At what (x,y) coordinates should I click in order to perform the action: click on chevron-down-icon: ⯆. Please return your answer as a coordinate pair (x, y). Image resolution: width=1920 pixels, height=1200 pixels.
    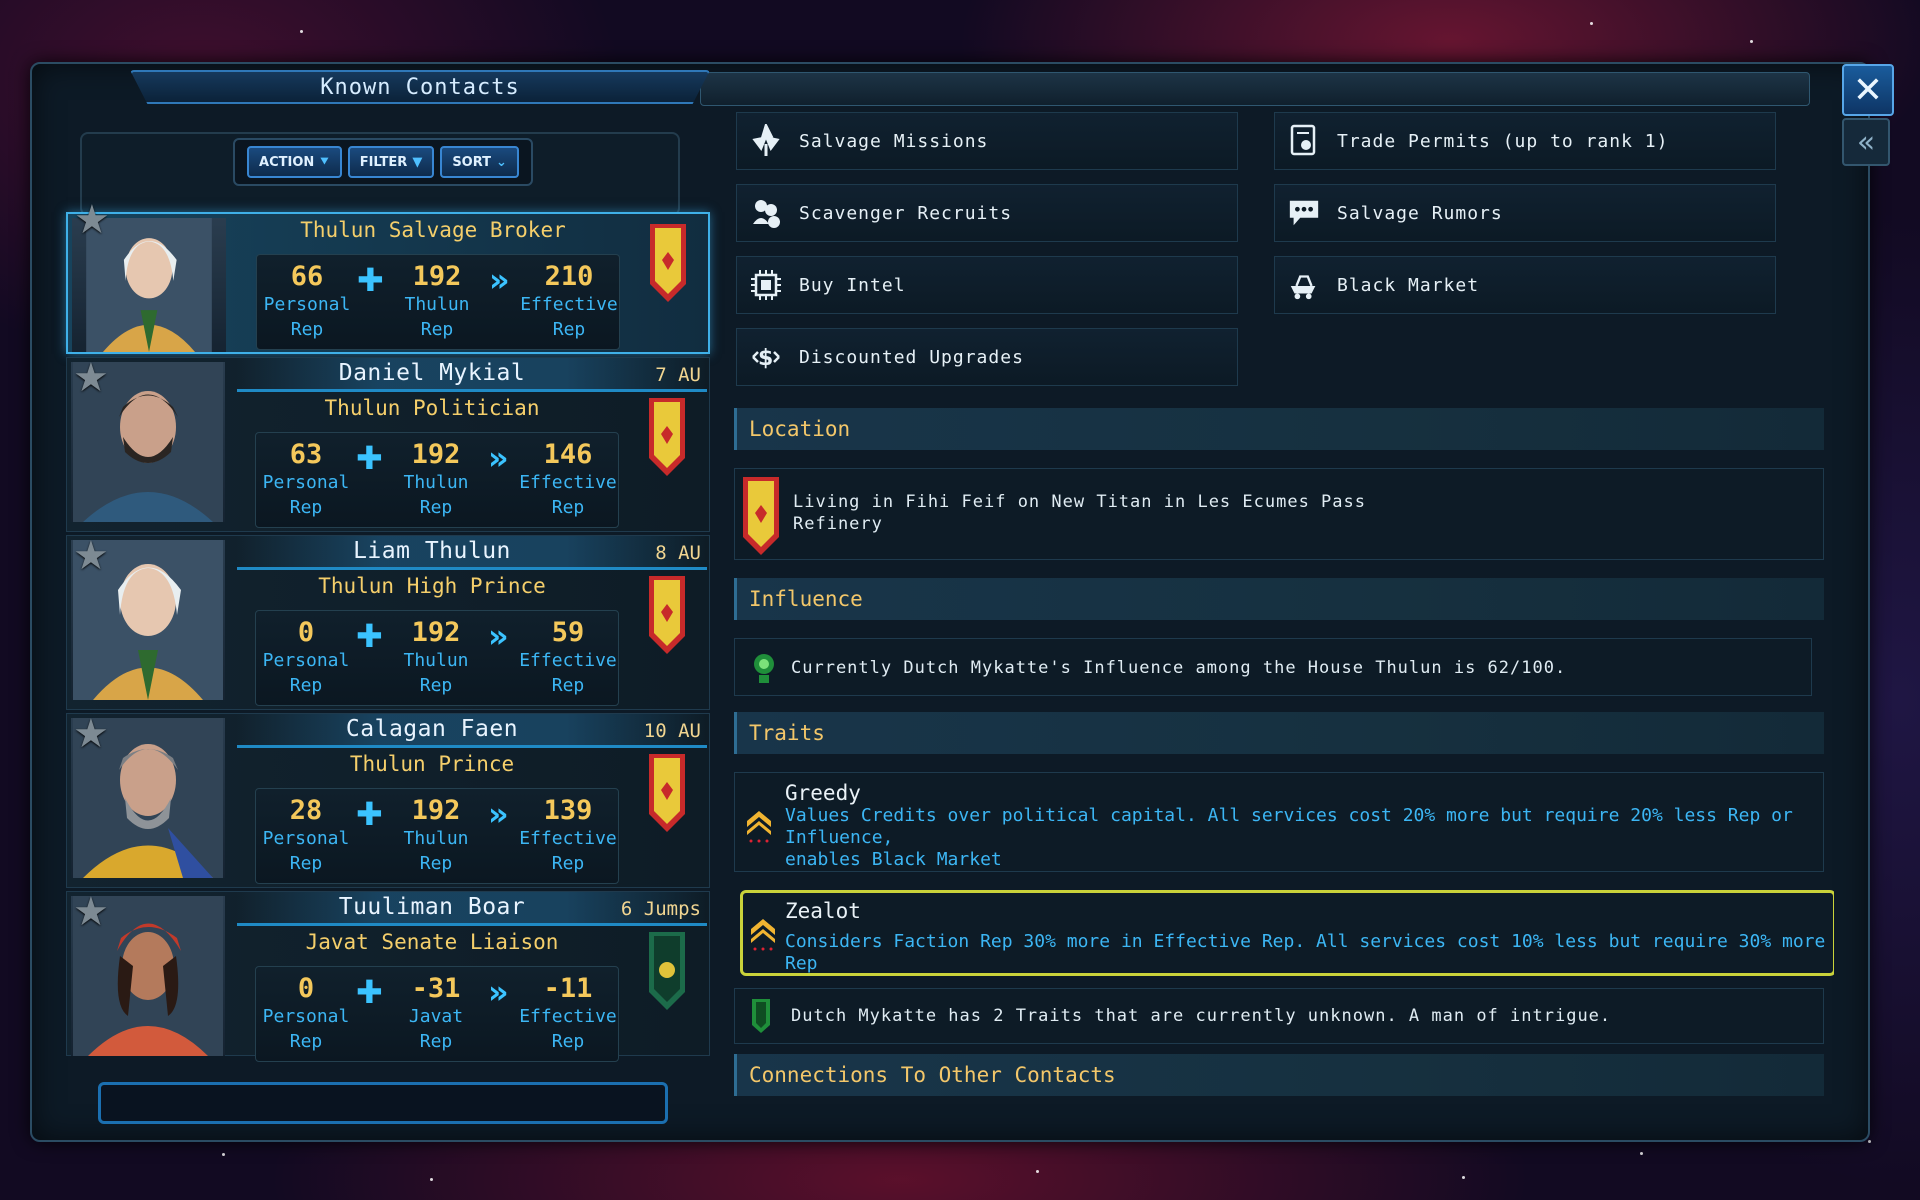
    Looking at the image, I should click on (324, 162).